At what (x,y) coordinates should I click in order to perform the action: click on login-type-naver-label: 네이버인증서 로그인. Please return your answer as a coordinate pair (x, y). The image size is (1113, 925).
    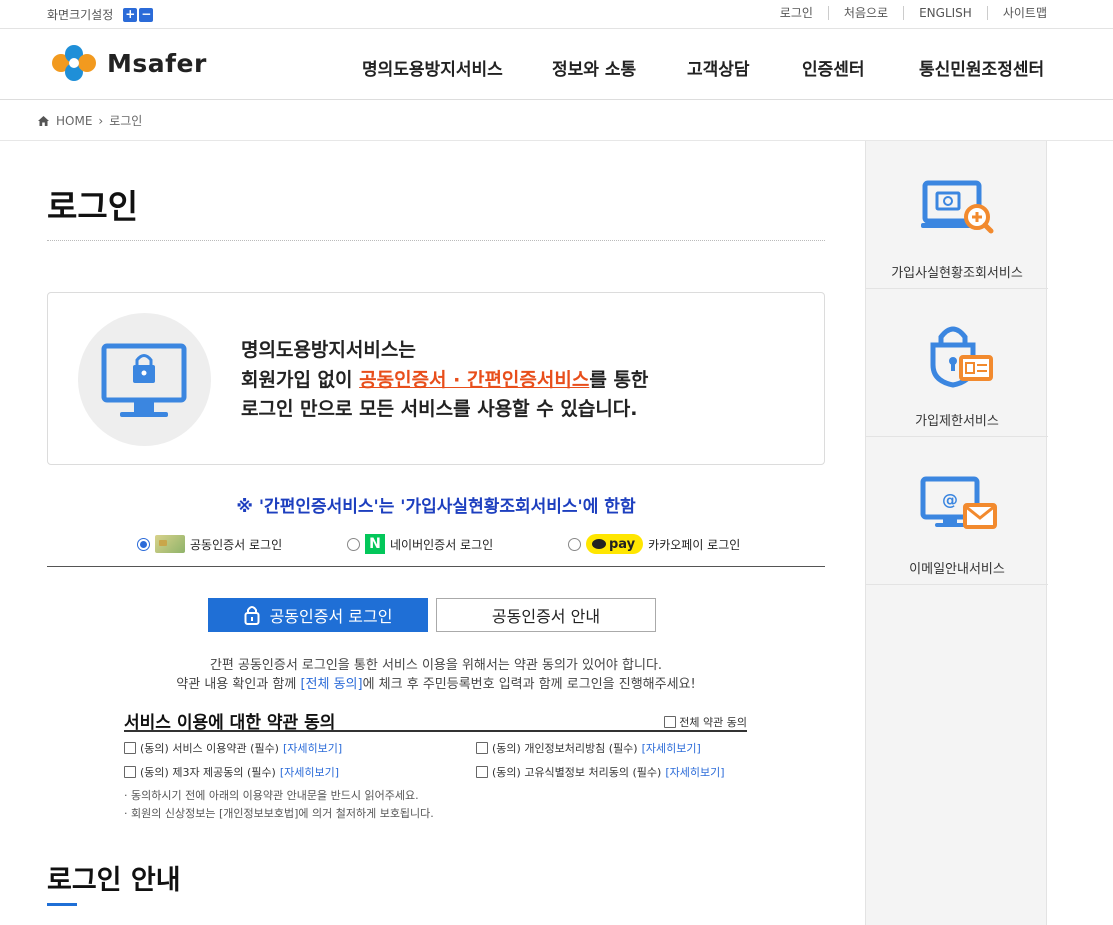
    Looking at the image, I should click on (442, 544).